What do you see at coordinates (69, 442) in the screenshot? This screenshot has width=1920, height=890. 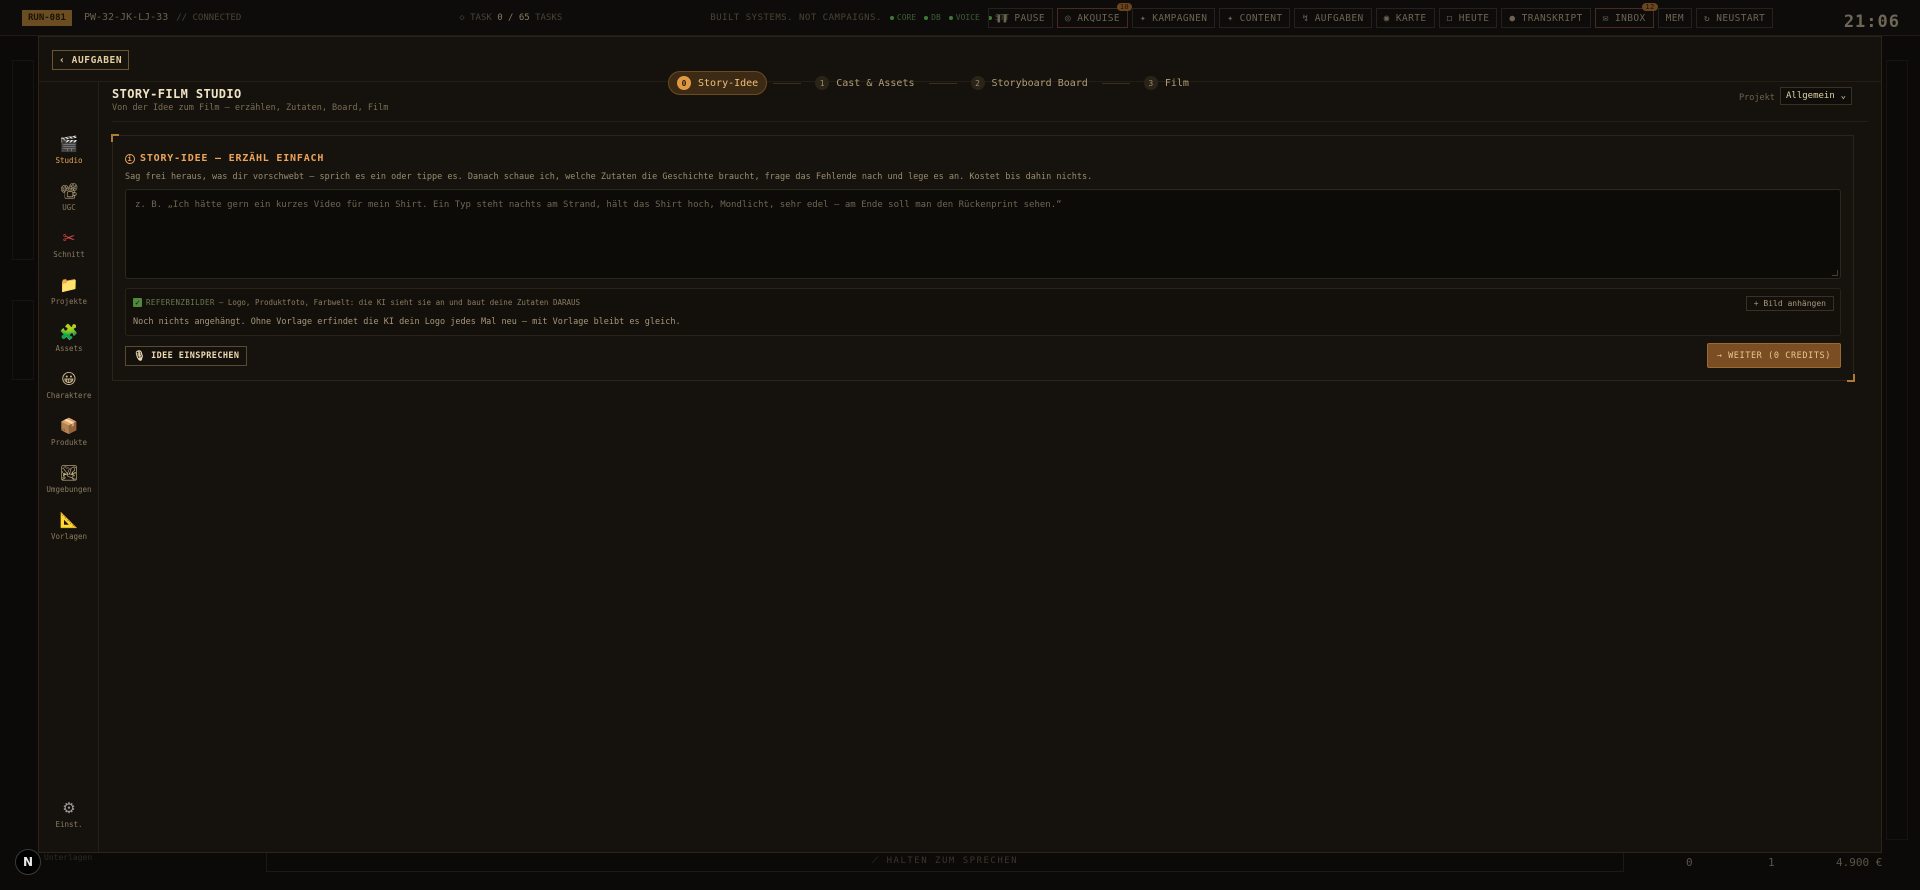 I see `sidebar-label: Produkte` at bounding box center [69, 442].